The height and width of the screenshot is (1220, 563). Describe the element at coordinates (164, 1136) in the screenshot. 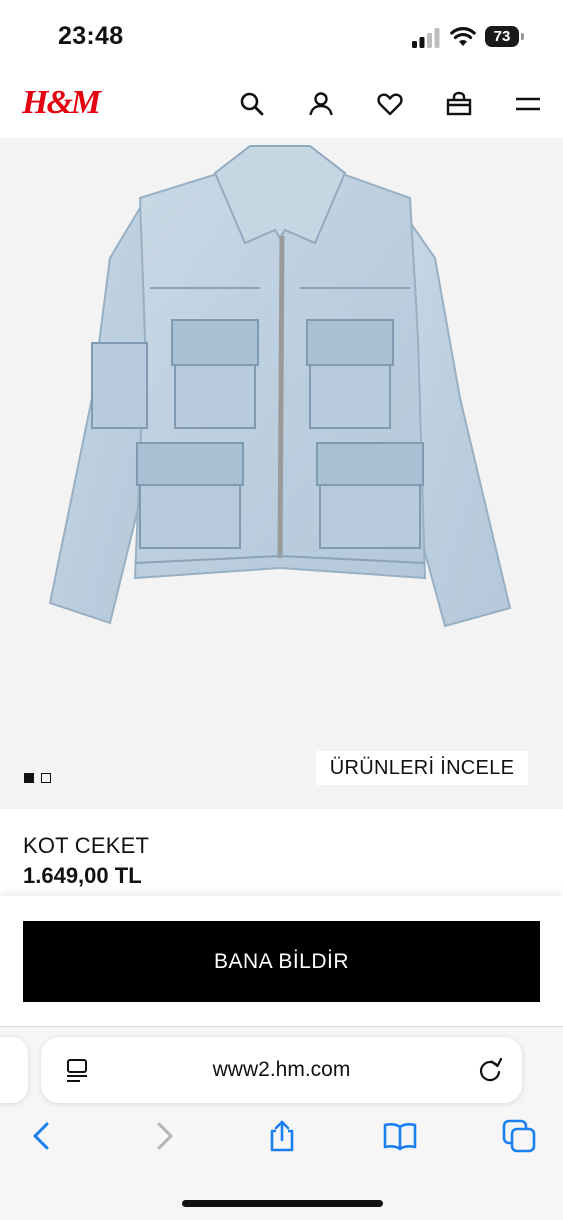

I see `forward-icon` at that location.